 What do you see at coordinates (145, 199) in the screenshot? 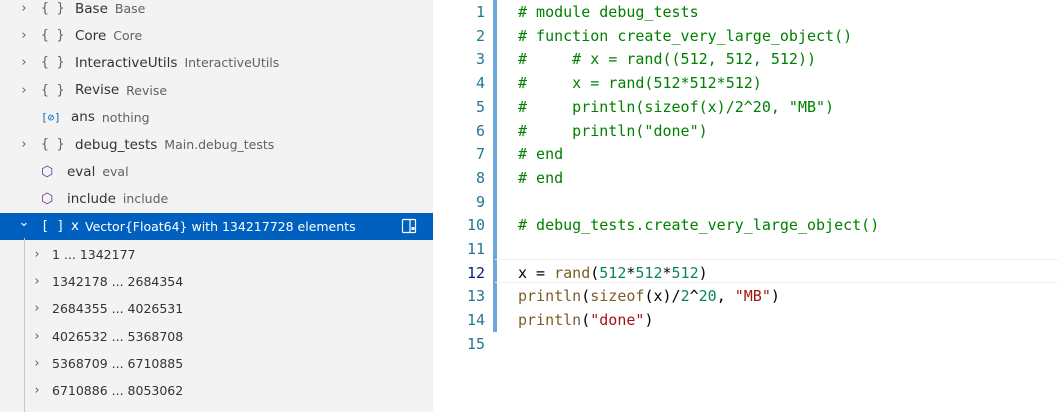
I see `variable-value: include` at bounding box center [145, 199].